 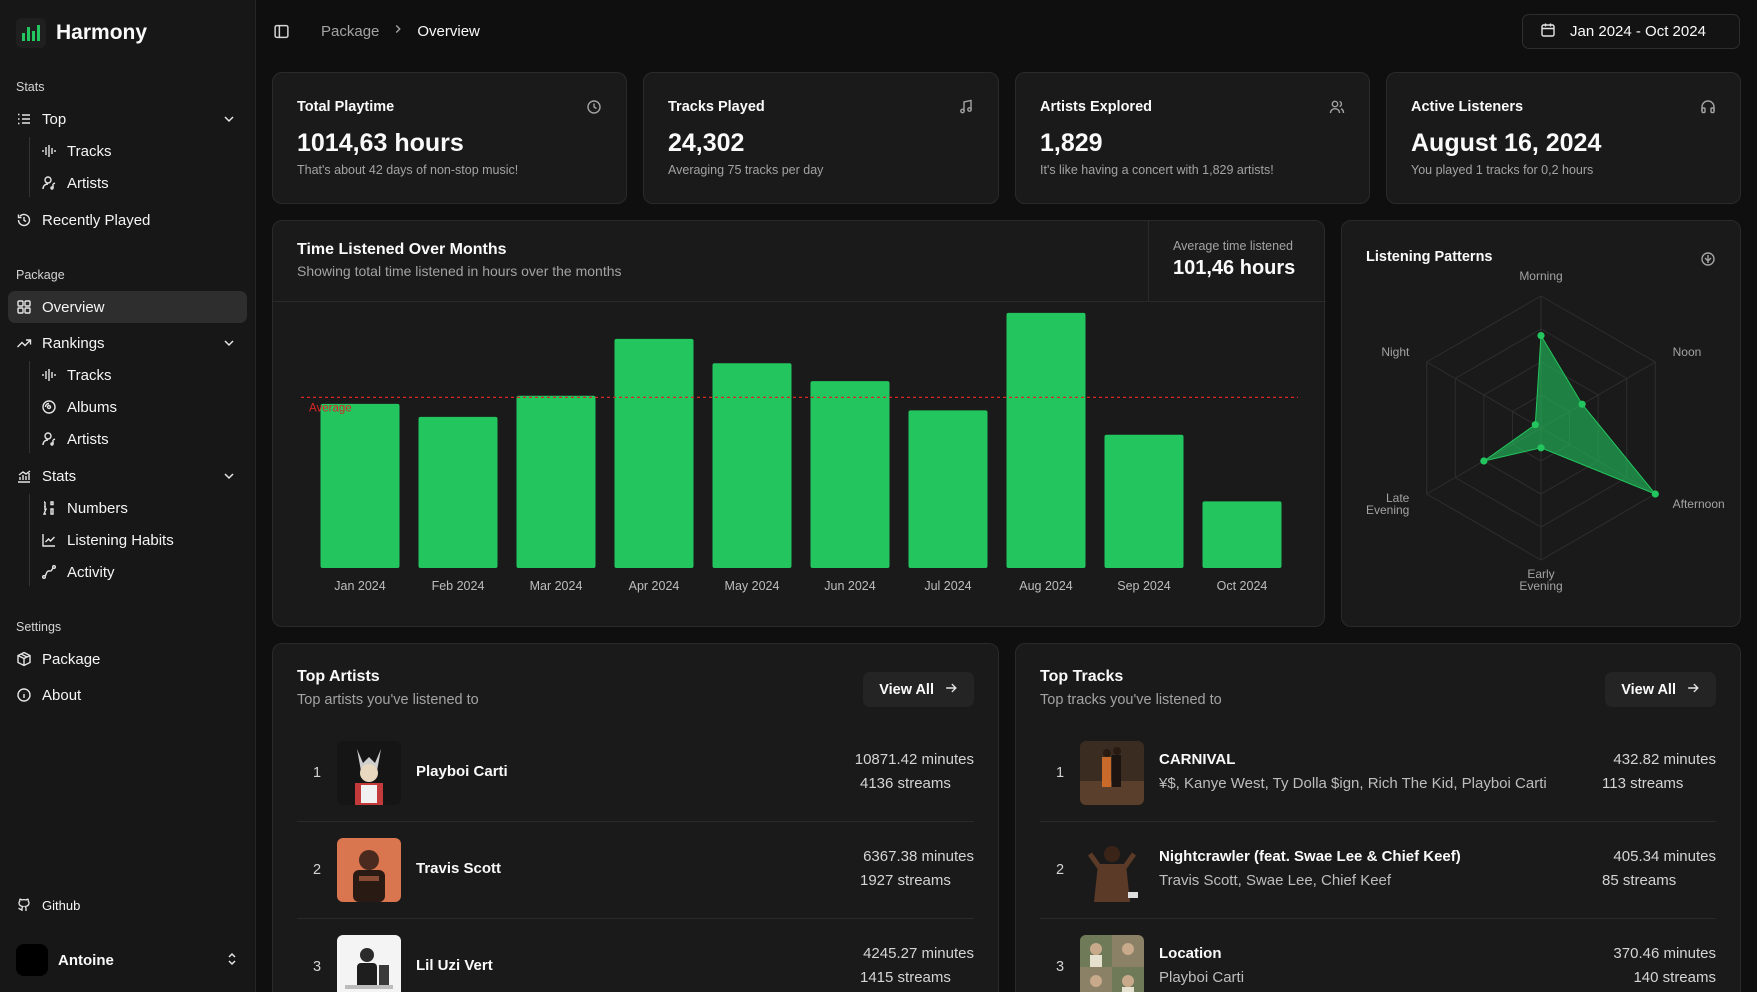 What do you see at coordinates (905, 783) in the screenshot?
I see `streams: 4136 streams` at bounding box center [905, 783].